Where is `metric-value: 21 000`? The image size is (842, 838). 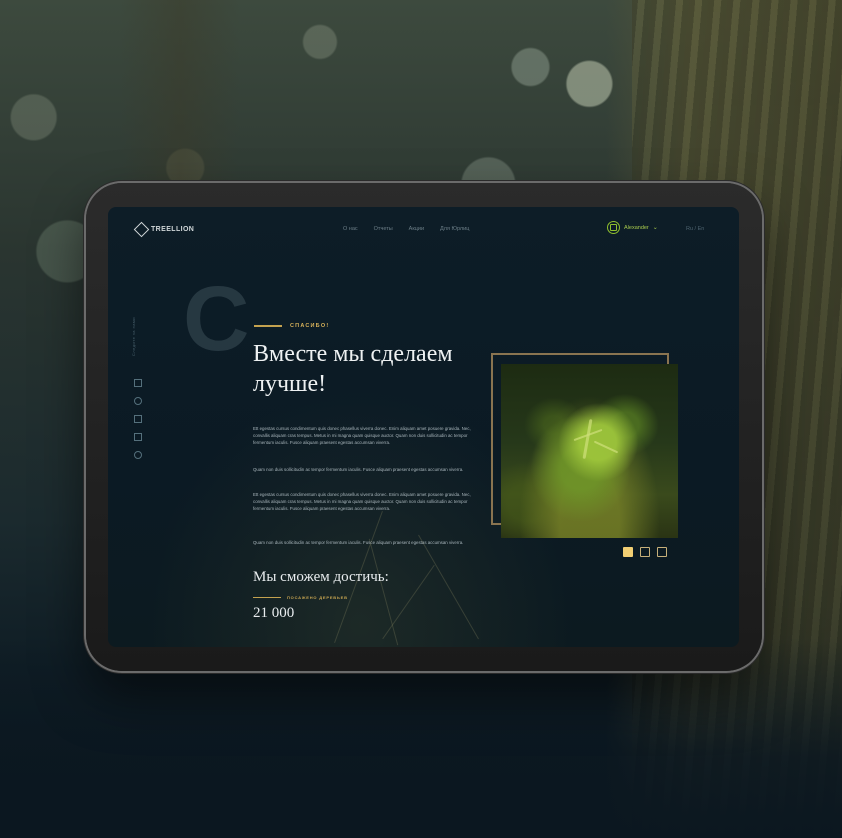
metric-value: 21 000 is located at coordinates (274, 613).